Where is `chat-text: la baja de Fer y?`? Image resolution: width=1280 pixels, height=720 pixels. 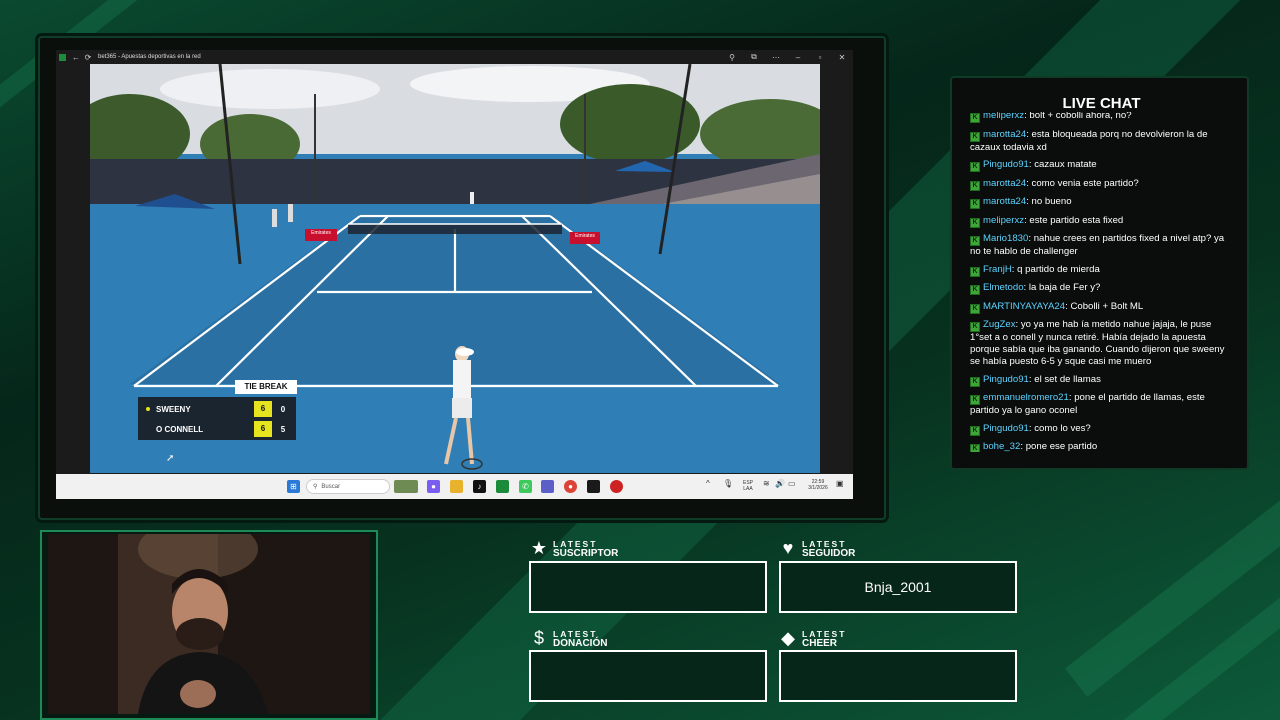 chat-text: la baja de Fer y? is located at coordinates (1064, 287).